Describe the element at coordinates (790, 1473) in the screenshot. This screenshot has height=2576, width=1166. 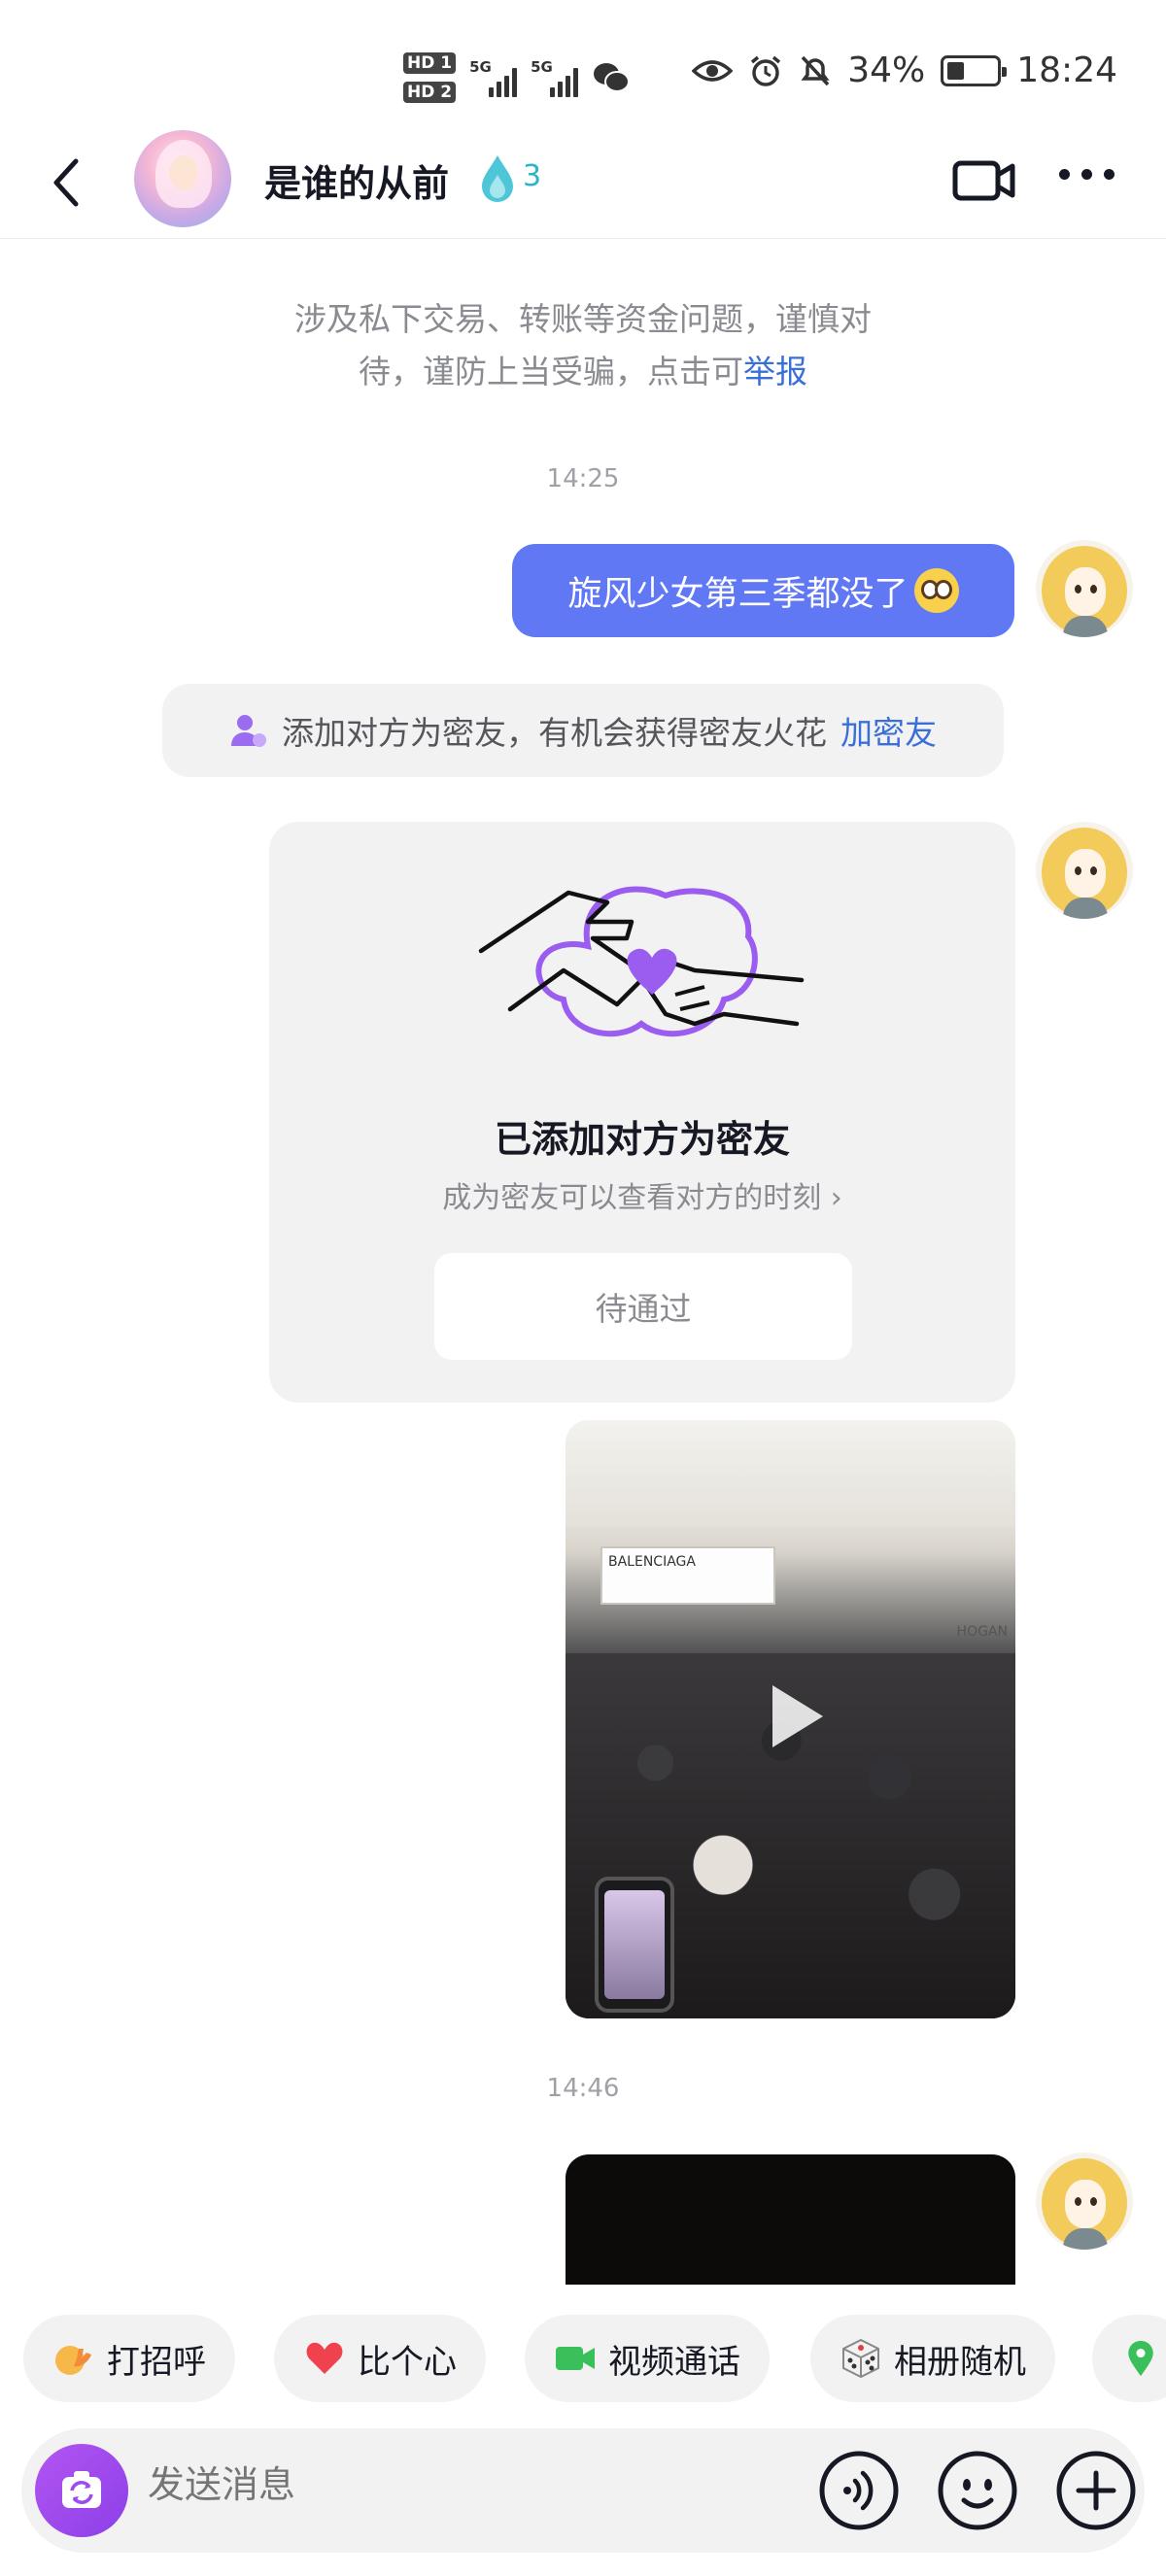
I see `video-thumbnail-ceiling` at that location.